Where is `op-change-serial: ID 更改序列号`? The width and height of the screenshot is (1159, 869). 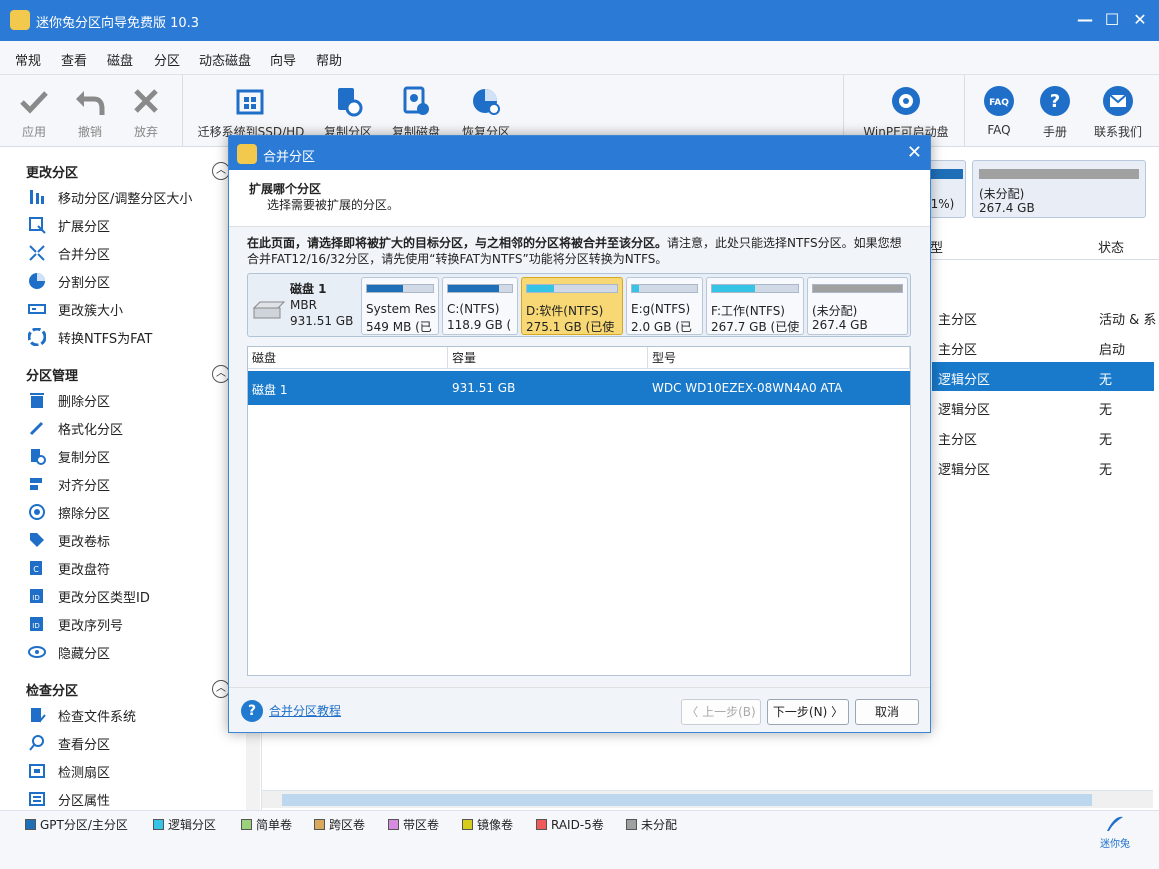
op-change-serial: ID 更改序列号 is located at coordinates (75, 624).